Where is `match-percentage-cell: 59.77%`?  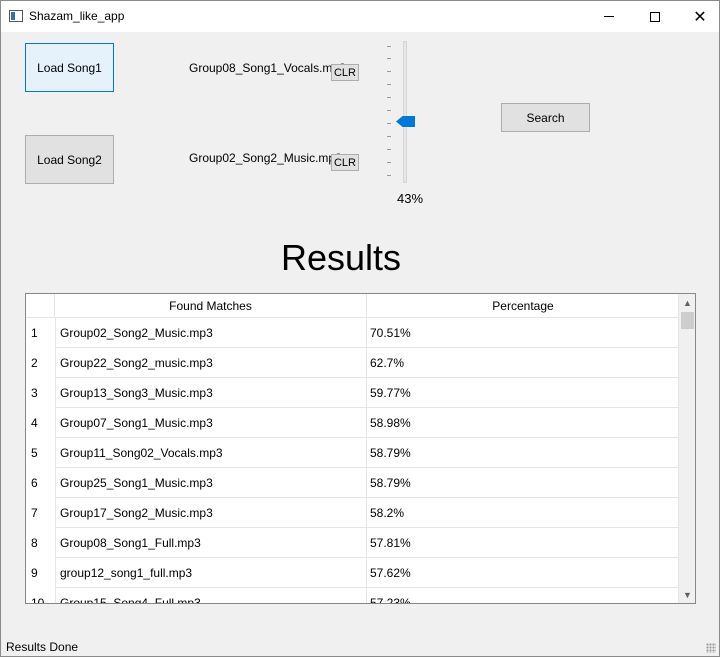
match-percentage-cell: 59.77% is located at coordinates (523, 393).